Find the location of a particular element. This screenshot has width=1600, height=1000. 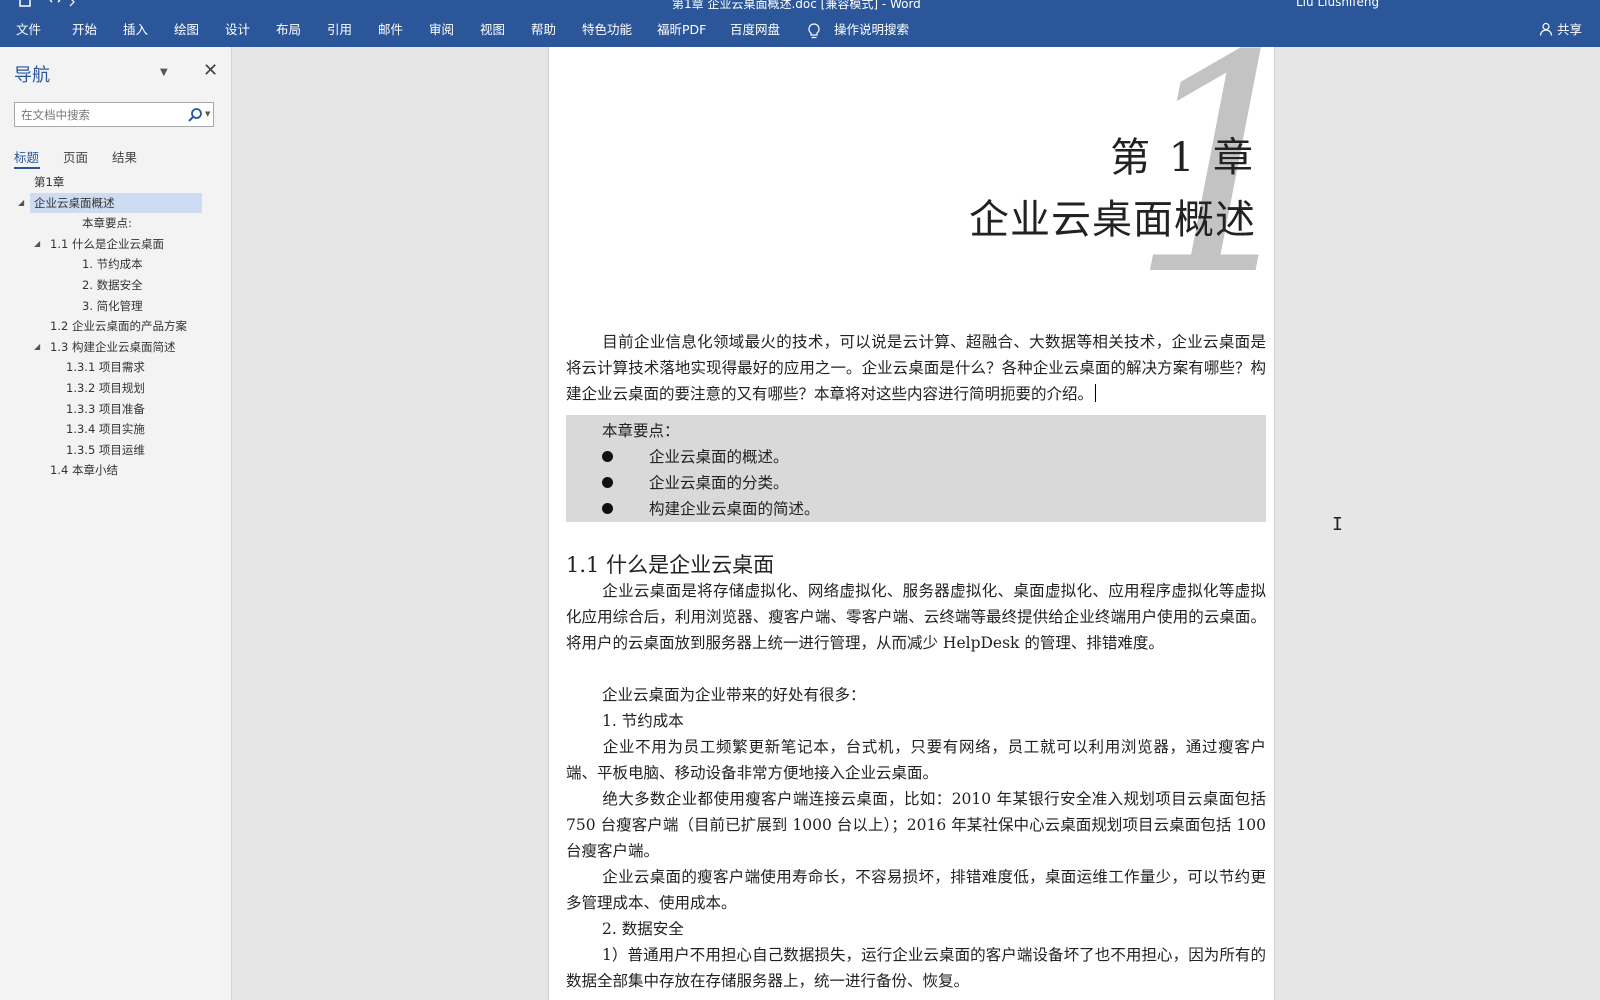

nav-search-input is located at coordinates (101, 114).